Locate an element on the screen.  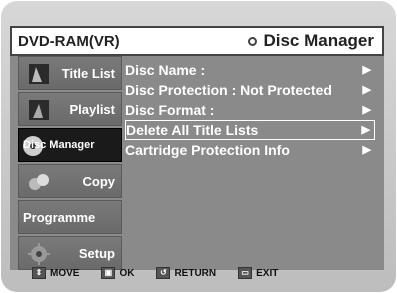
menu-item-label: Cartridge Protection Info is located at coordinates (207, 150).